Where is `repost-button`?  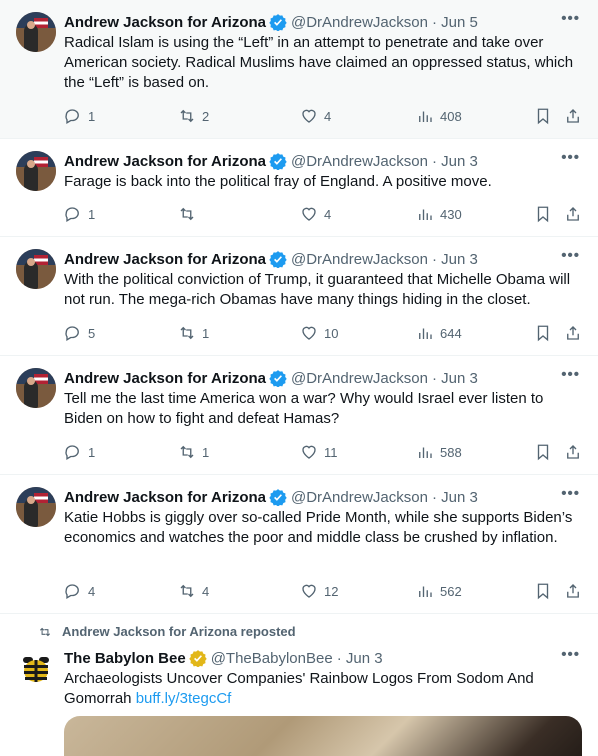
repost-button is located at coordinates (190, 214).